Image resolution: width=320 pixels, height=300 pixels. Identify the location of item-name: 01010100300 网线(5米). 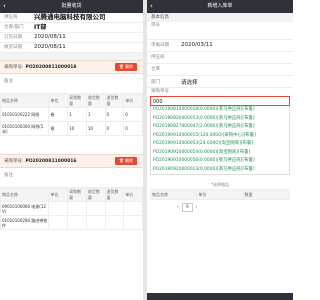
(25, 128).